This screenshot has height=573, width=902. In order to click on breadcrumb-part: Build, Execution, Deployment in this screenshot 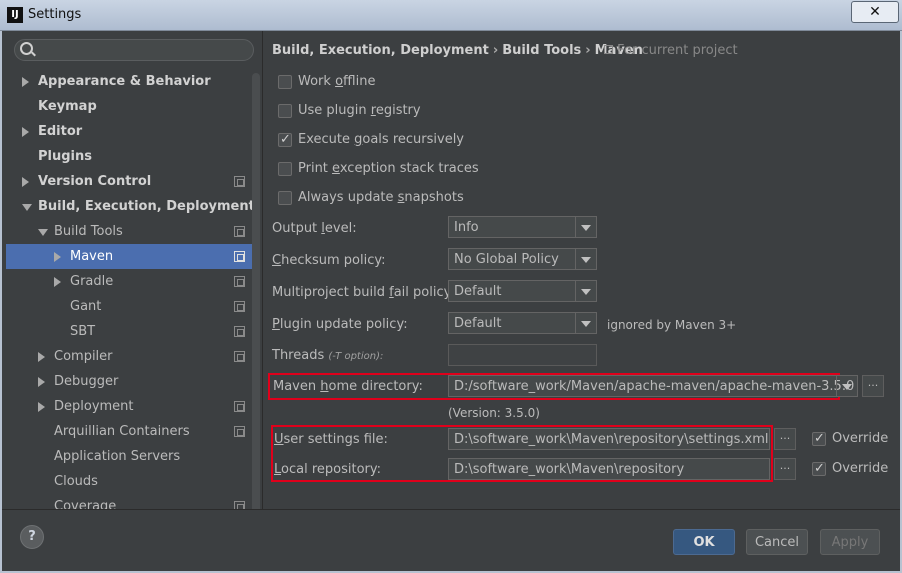, I will do `click(380, 50)`.